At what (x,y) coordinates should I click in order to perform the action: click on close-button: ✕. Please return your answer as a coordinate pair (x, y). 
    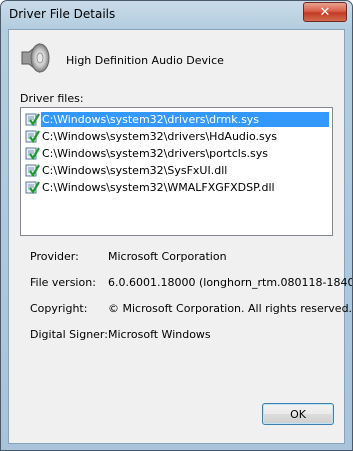
    Looking at the image, I should click on (325, 12).